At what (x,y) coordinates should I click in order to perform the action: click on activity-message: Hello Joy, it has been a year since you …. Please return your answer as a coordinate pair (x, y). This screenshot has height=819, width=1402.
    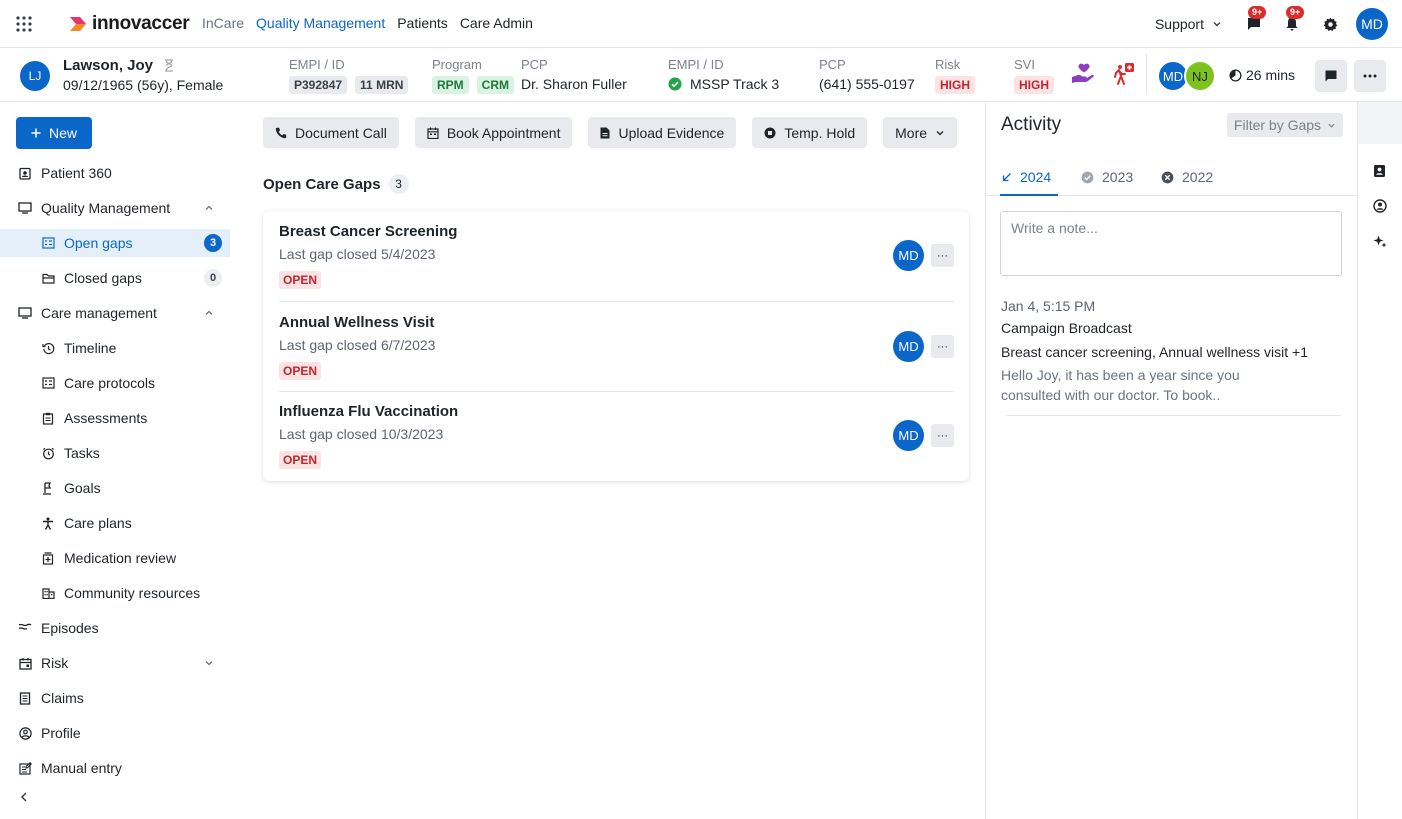
    Looking at the image, I should click on (1120, 385).